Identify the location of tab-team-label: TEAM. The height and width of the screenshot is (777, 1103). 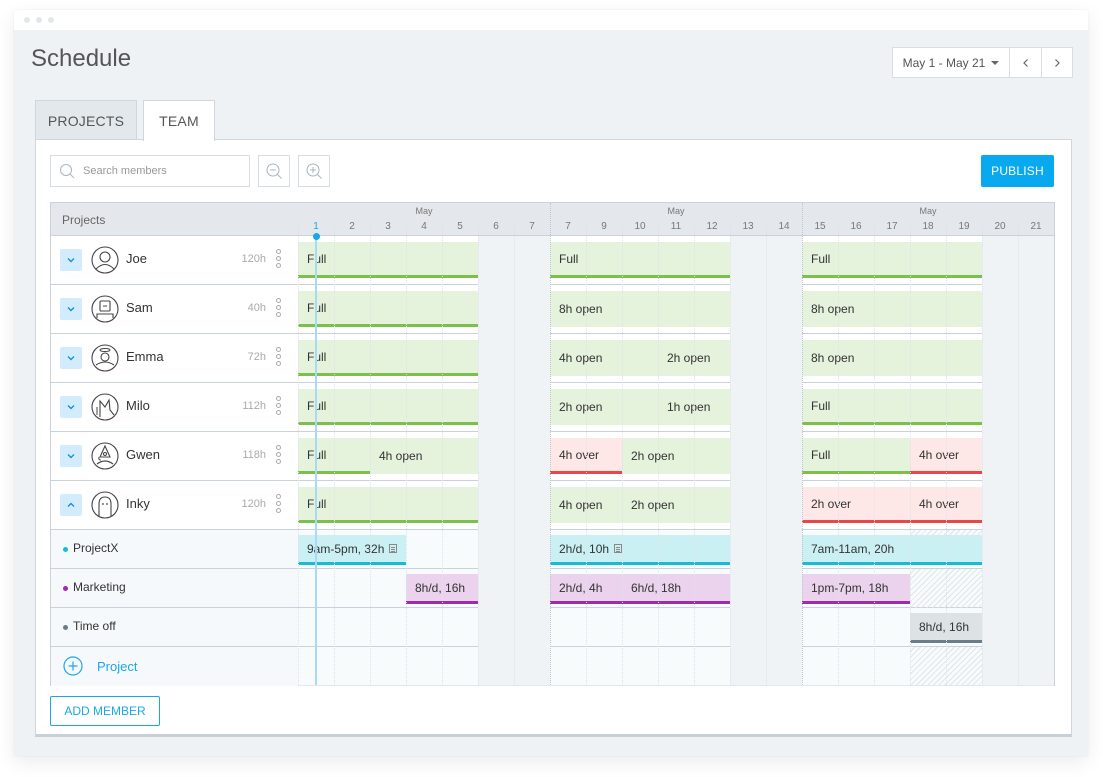
(179, 121).